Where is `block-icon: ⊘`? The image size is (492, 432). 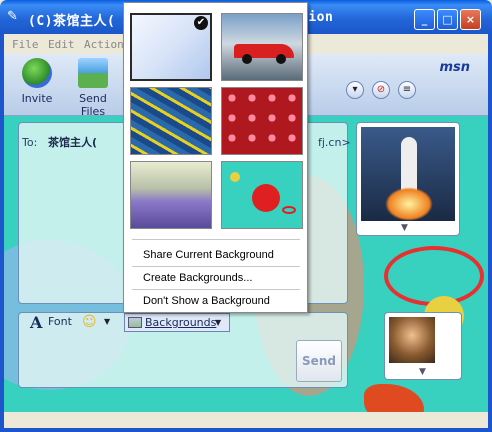 block-icon: ⊘ is located at coordinates (381, 90).